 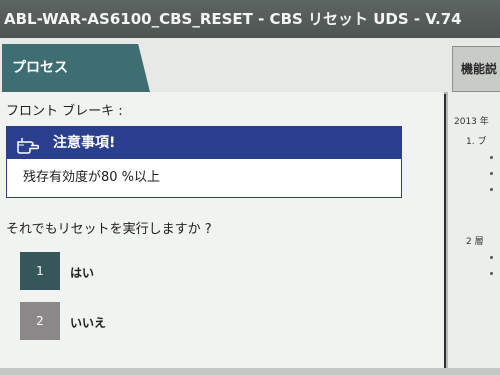 What do you see at coordinates (473, 233) in the screenshot?
I see `function-description-panel: 2013 年 1. ブ 2 層` at bounding box center [473, 233].